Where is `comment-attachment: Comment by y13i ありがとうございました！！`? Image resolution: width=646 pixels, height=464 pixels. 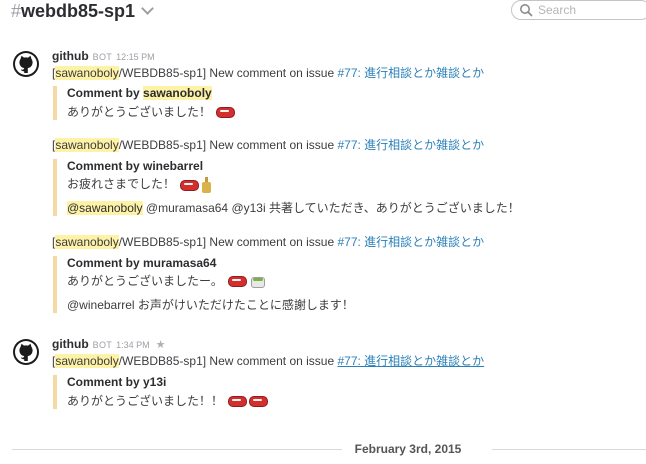
comment-attachment: Comment by y13i ありがとうございました！！ is located at coordinates (161, 392).